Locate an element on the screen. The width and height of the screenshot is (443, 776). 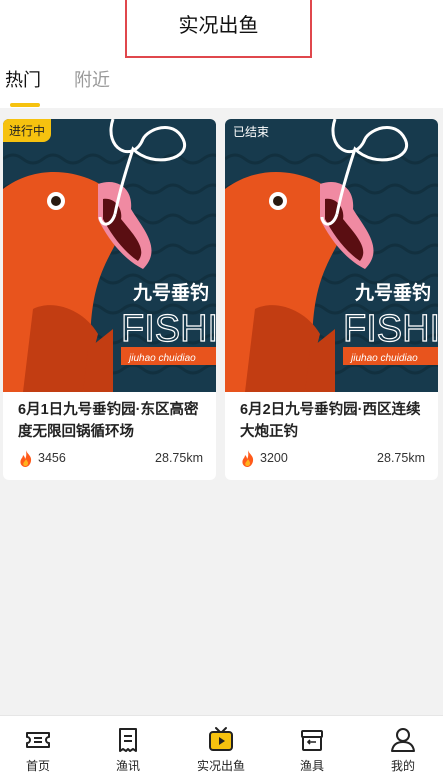
receipt-icon is located at coordinates (128, 740).